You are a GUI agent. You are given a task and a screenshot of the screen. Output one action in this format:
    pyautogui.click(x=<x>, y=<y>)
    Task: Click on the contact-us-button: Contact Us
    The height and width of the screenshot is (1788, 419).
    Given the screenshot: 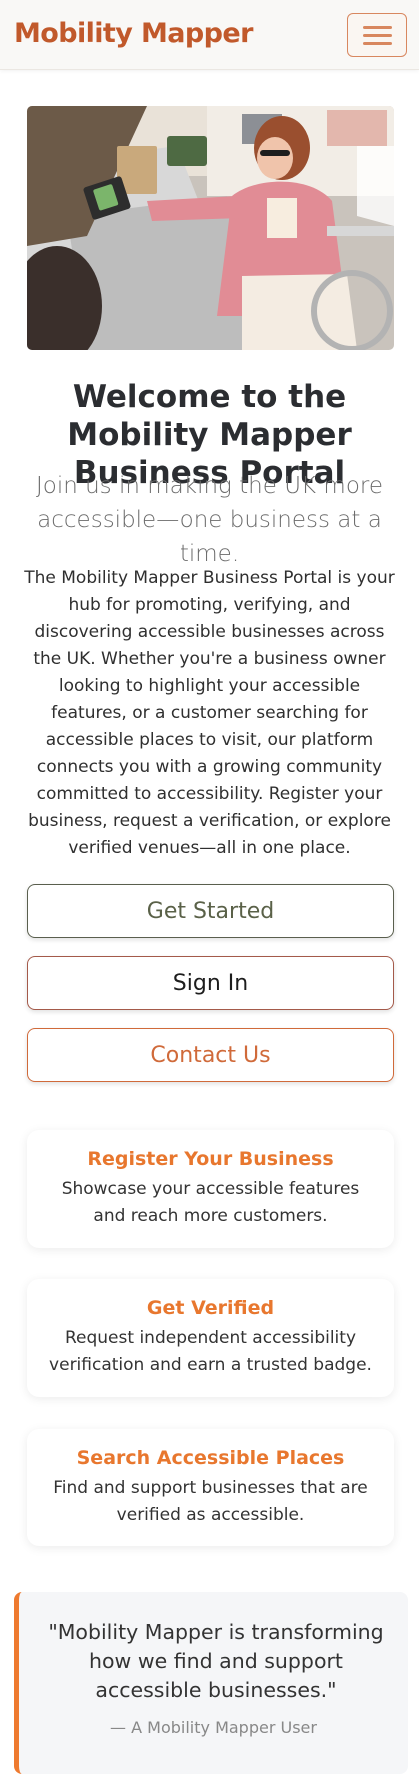 What is the action you would take?
    pyautogui.click(x=210, y=1055)
    